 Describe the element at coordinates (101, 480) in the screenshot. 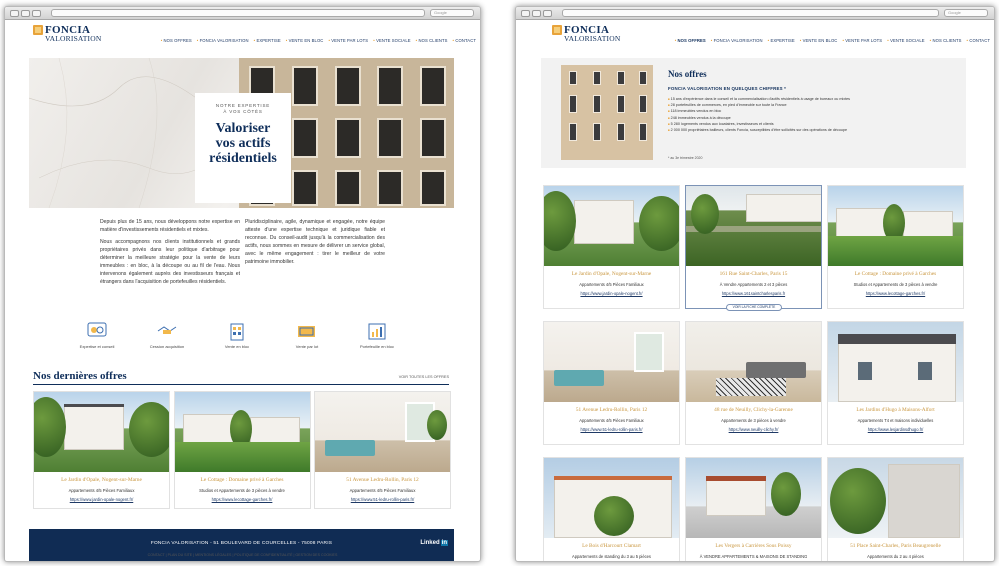

I see `offer-title: Le Jardin d'Opale, Nogent-sur-Marne` at that location.